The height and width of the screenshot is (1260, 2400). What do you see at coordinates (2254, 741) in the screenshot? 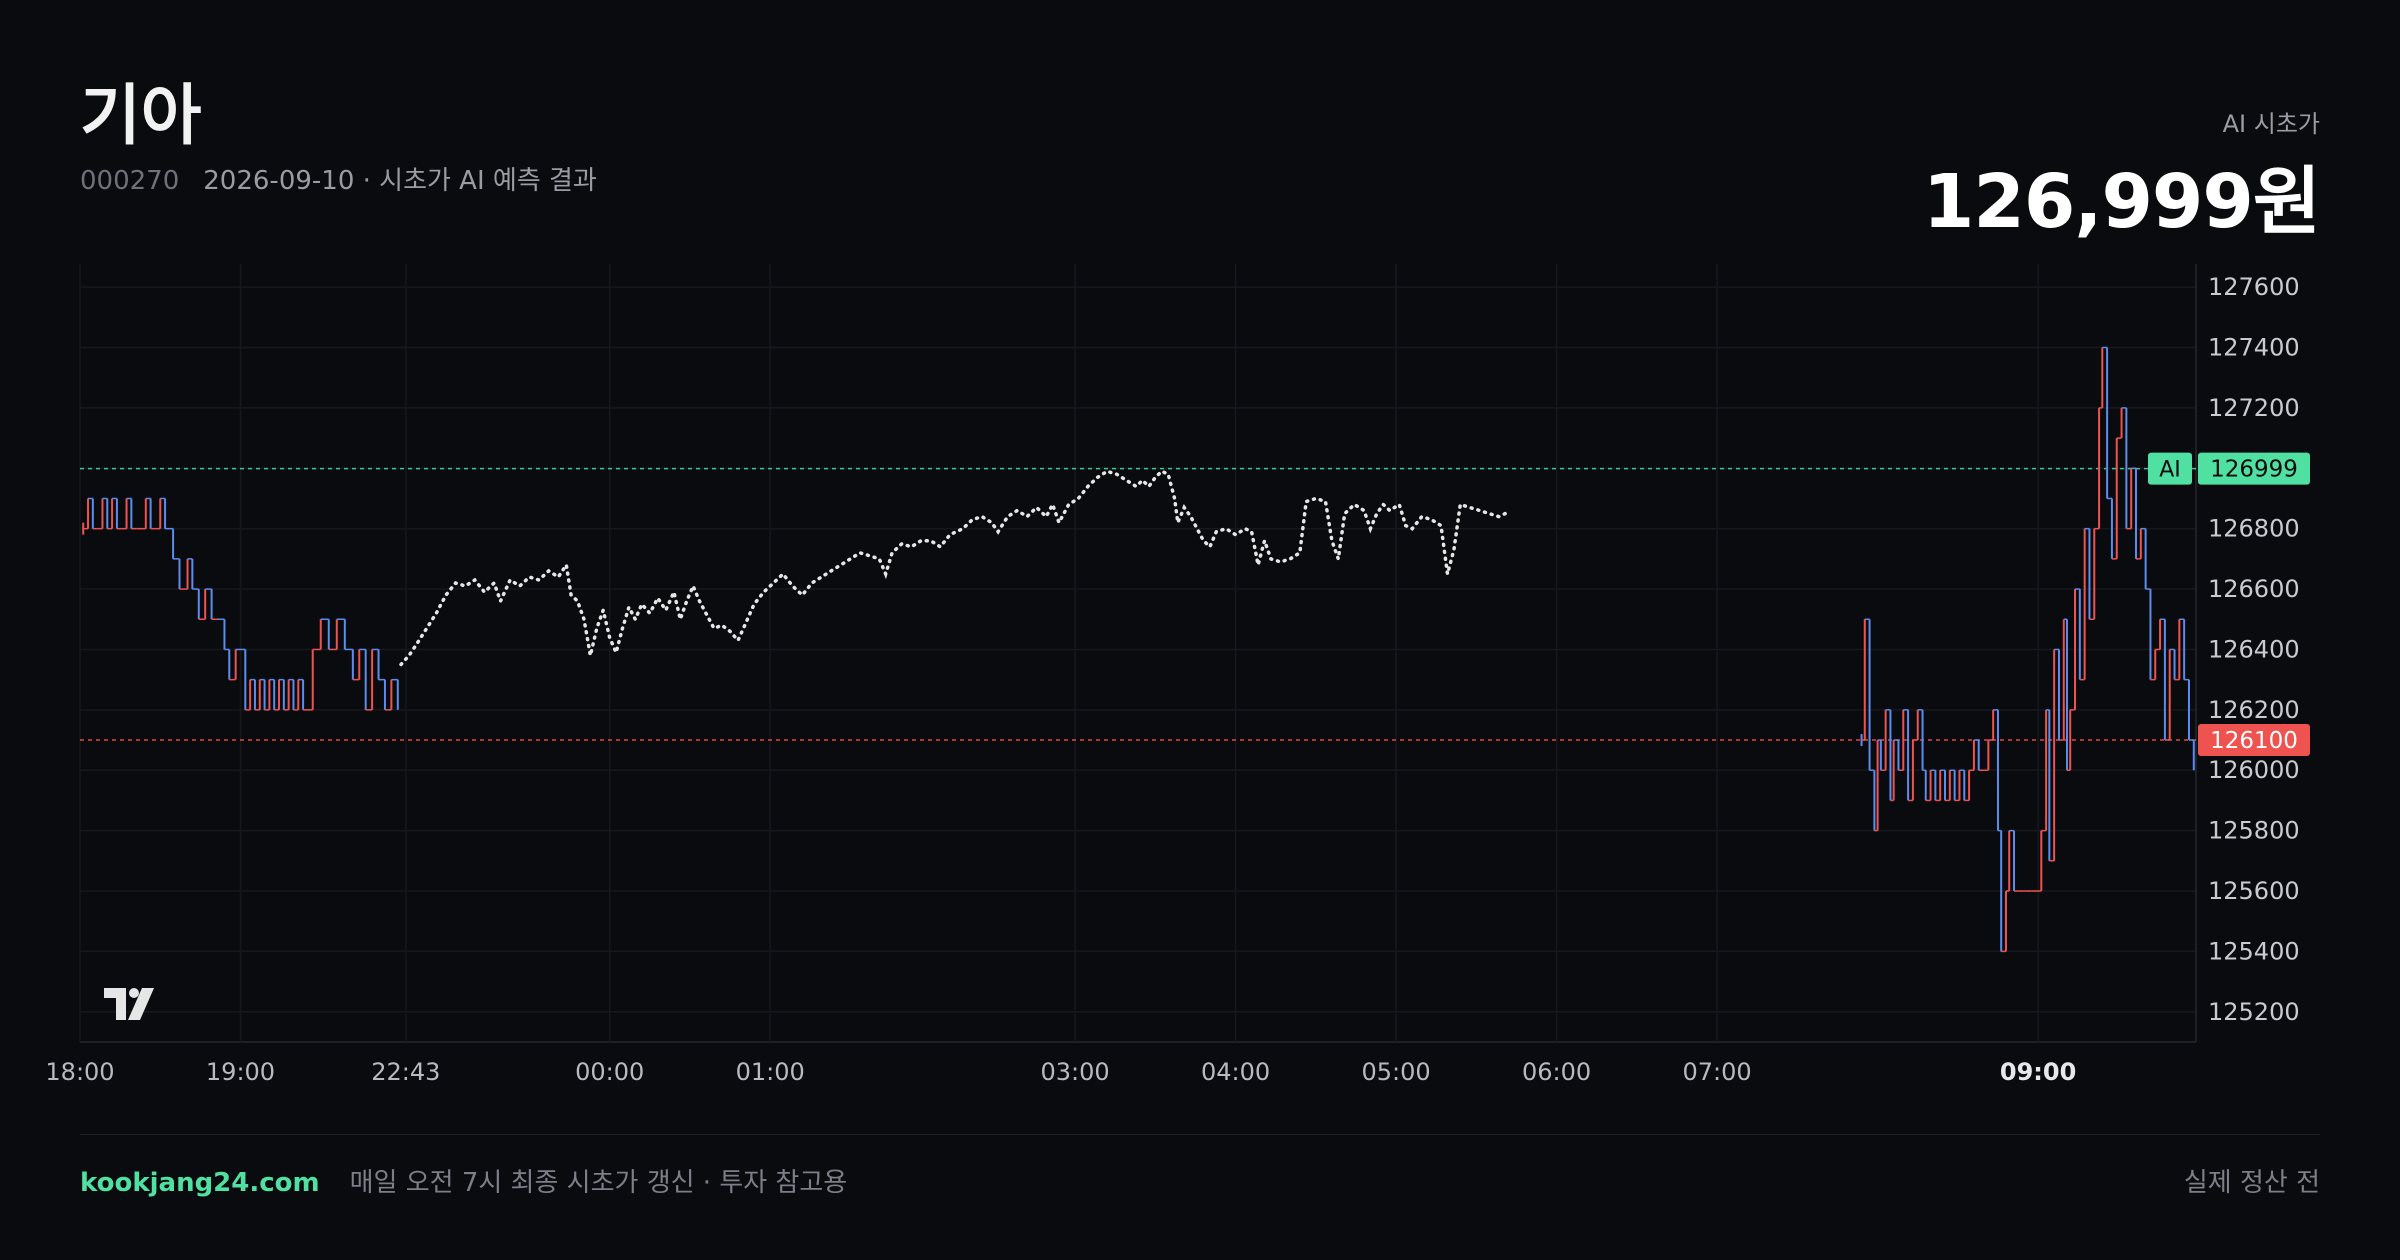
I see `close-price-tag-value: 126100` at bounding box center [2254, 741].